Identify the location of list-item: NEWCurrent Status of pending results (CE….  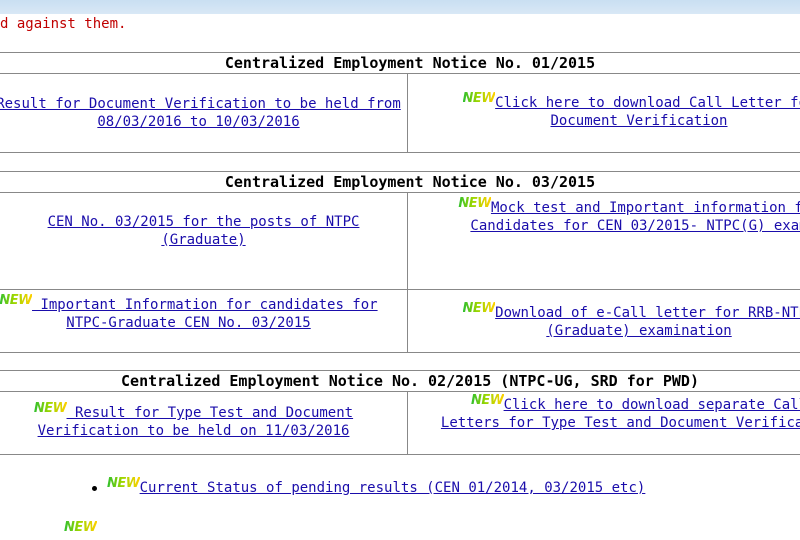
(369, 486).